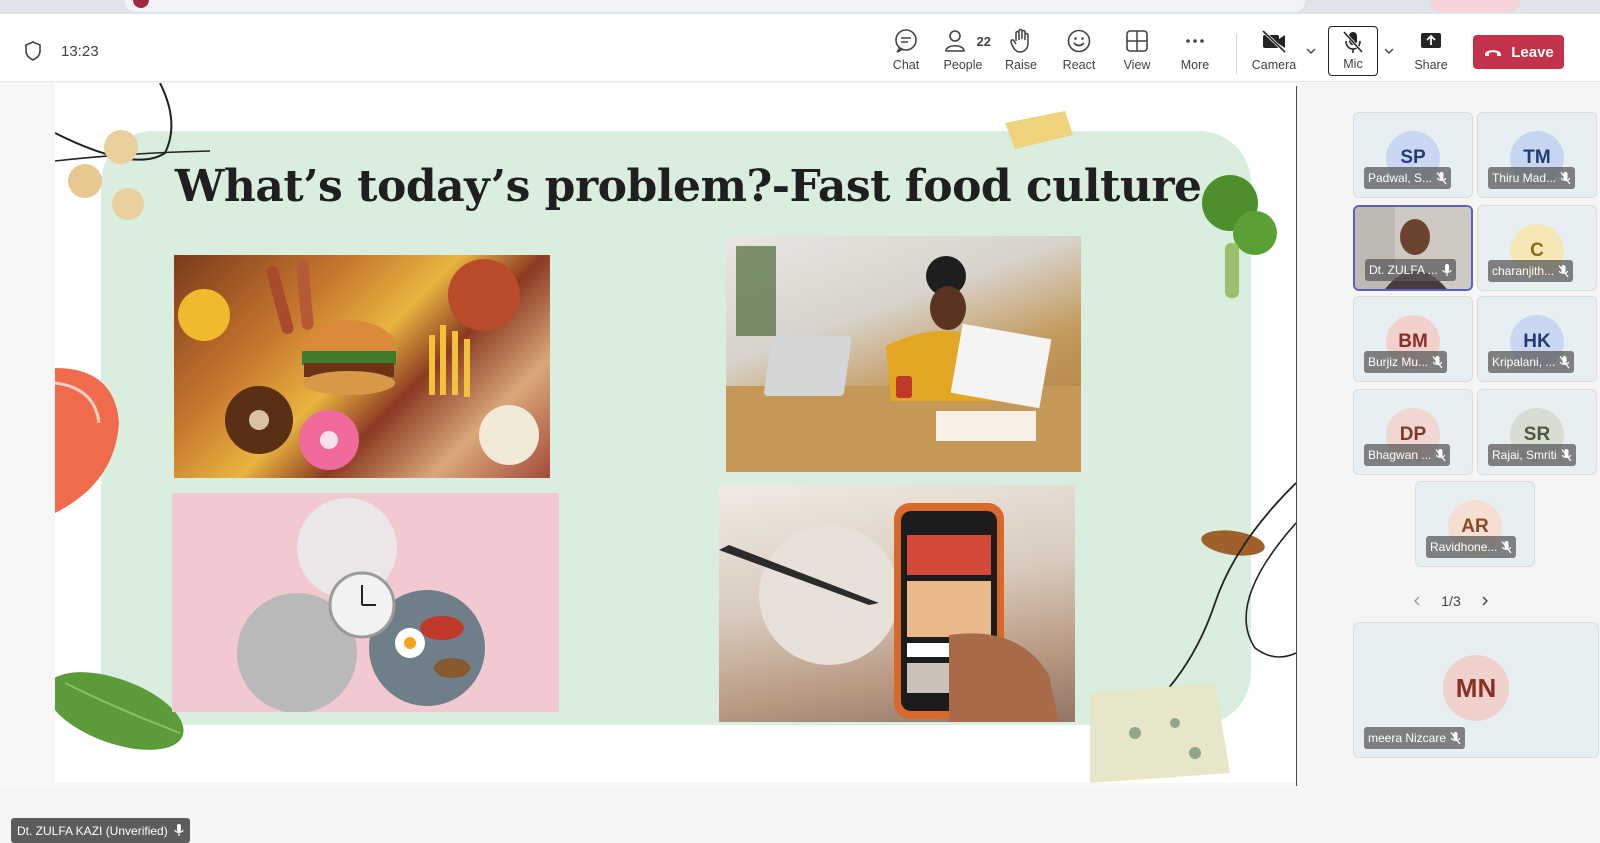 This screenshot has width=1600, height=843. What do you see at coordinates (1475, 6) in the screenshot?
I see `browser-profile-button` at bounding box center [1475, 6].